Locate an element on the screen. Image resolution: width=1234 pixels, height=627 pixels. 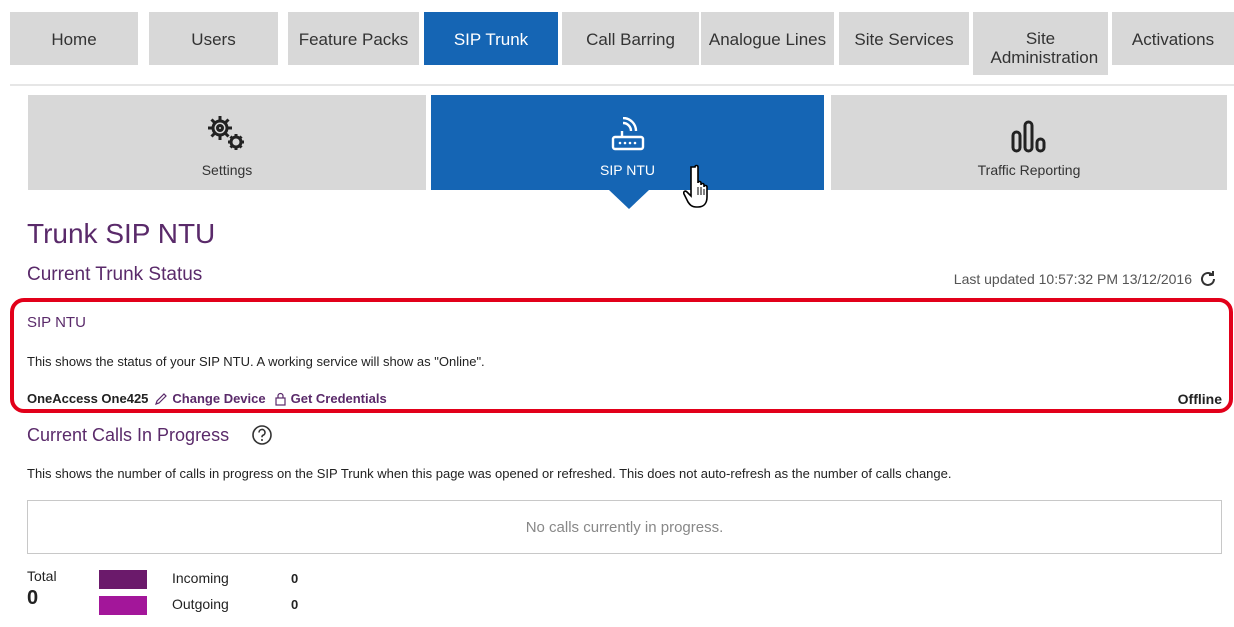
tab-label: Call Barring is located at coordinates (630, 39).